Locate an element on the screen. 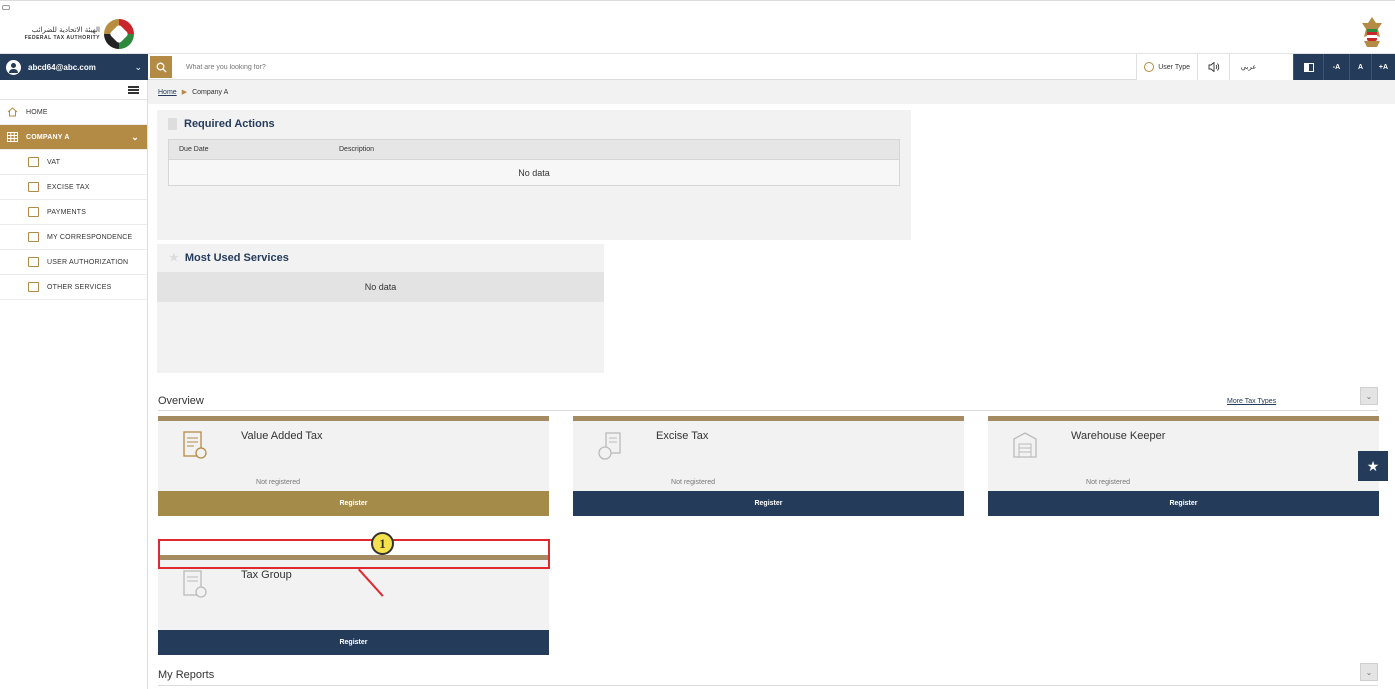  most-used-services-title: Most Used Services is located at coordinates (236, 257).